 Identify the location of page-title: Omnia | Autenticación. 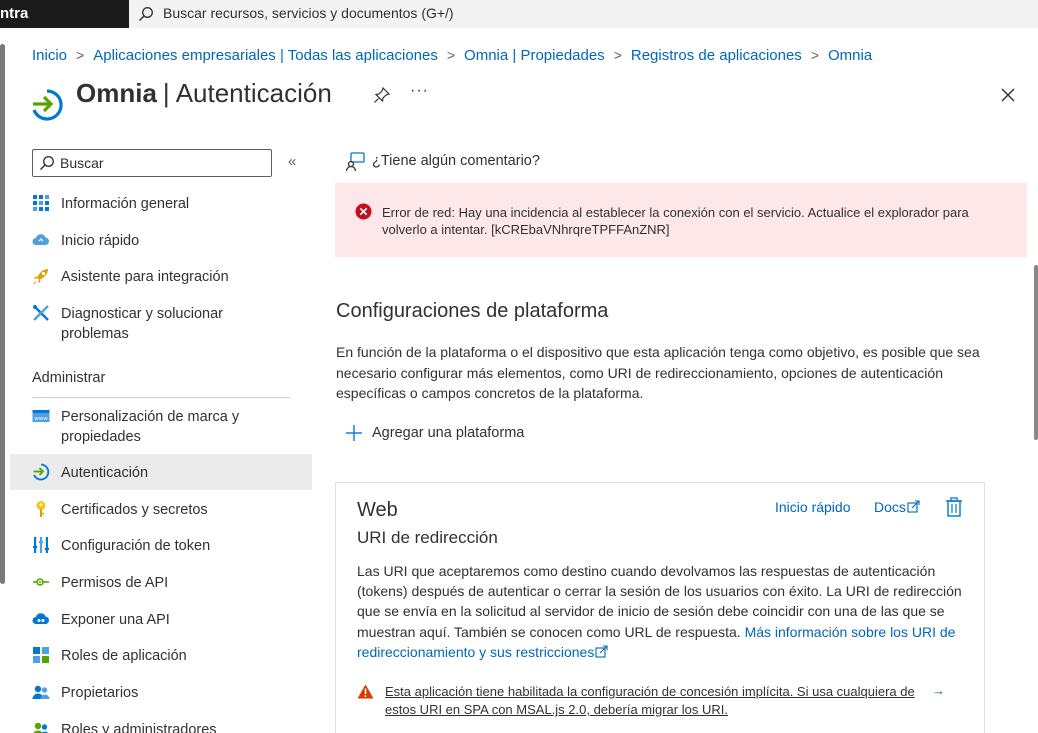
(204, 93).